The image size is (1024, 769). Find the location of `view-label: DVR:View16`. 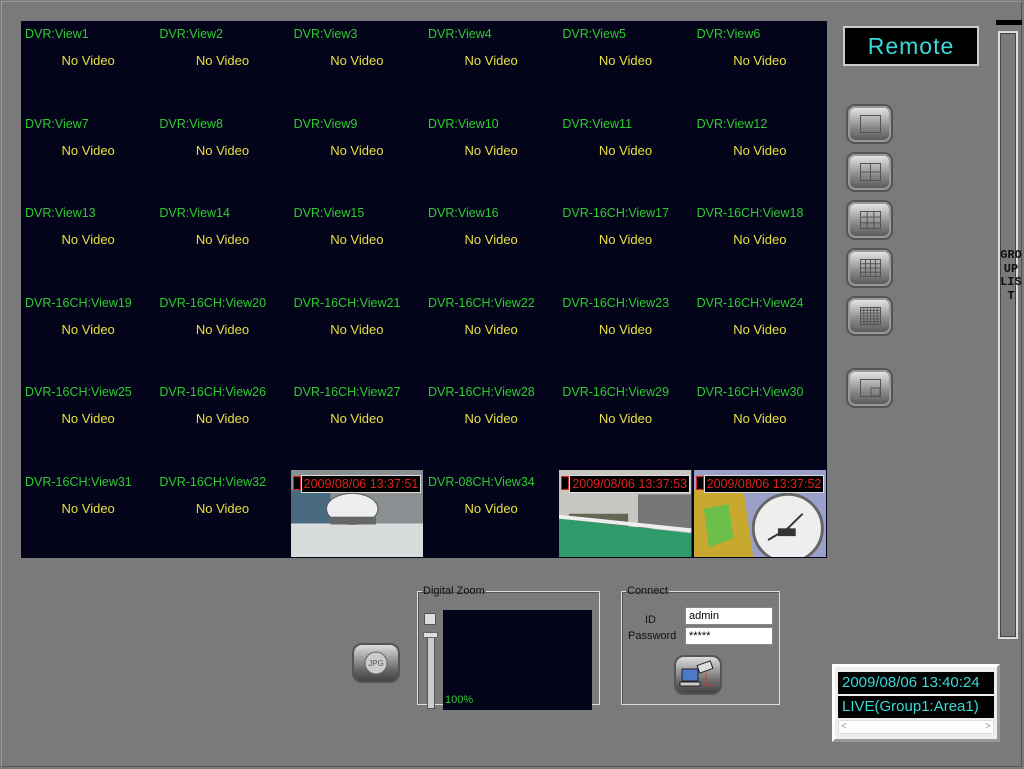

view-label: DVR:View16 is located at coordinates (463, 213).